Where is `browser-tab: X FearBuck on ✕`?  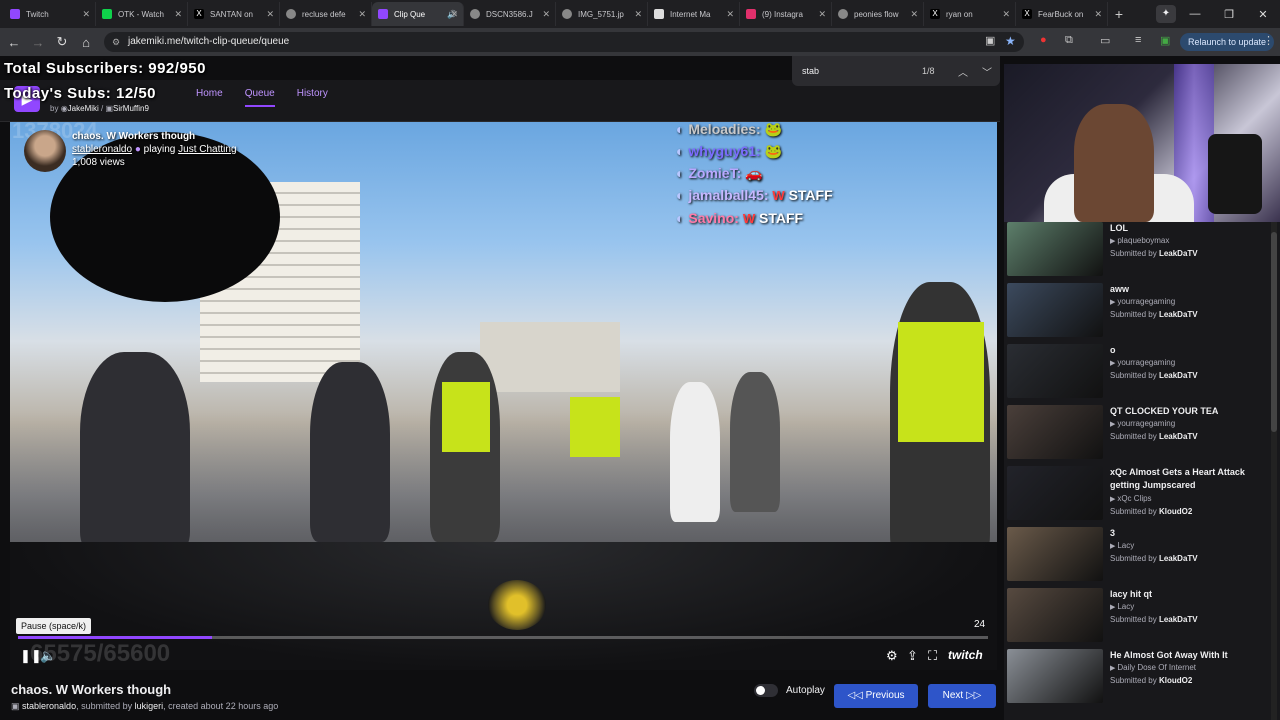 browser-tab: X FearBuck on ✕ is located at coordinates (1062, 14).